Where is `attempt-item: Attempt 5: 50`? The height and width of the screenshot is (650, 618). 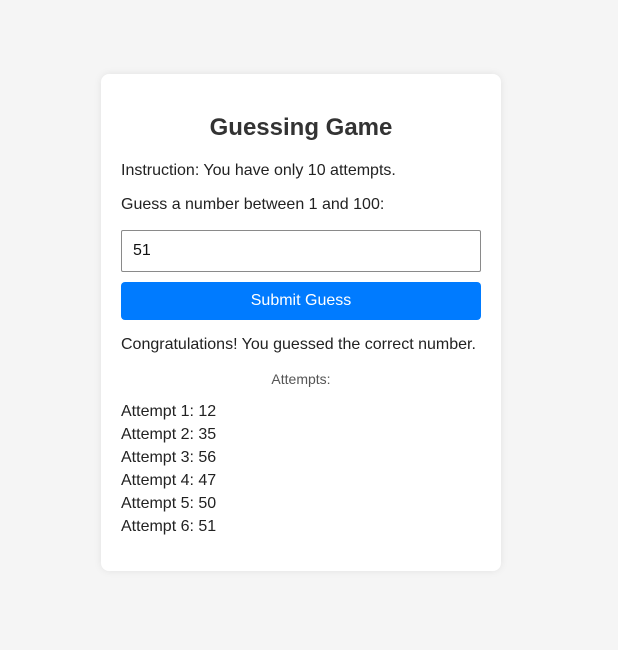
attempt-item: Attempt 5: 50 is located at coordinates (169, 503).